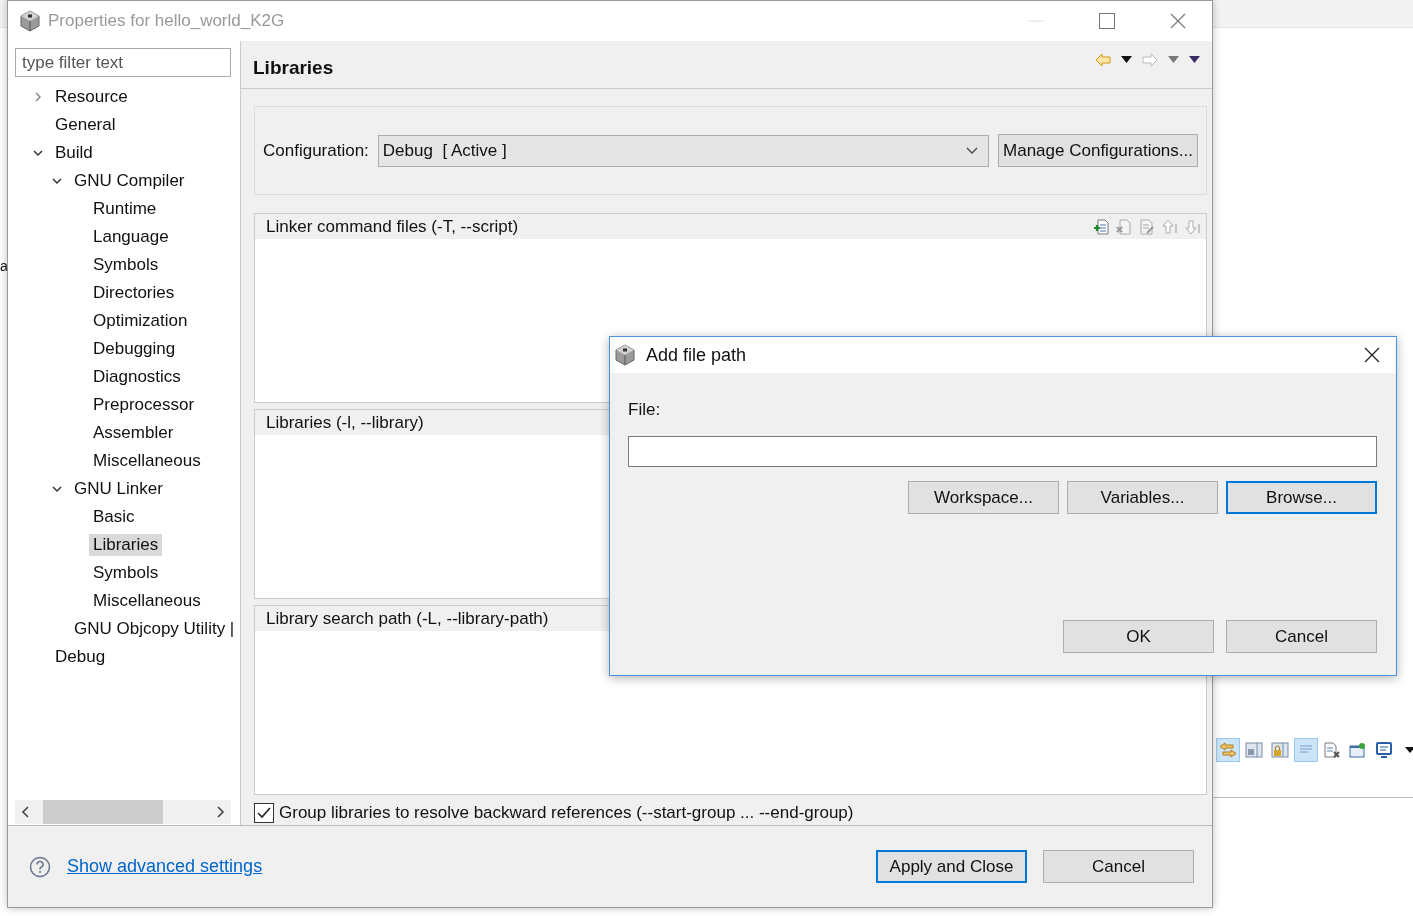 Image resolution: width=1413 pixels, height=916 pixels. What do you see at coordinates (131, 237) in the screenshot?
I see `tree-item: Language` at bounding box center [131, 237].